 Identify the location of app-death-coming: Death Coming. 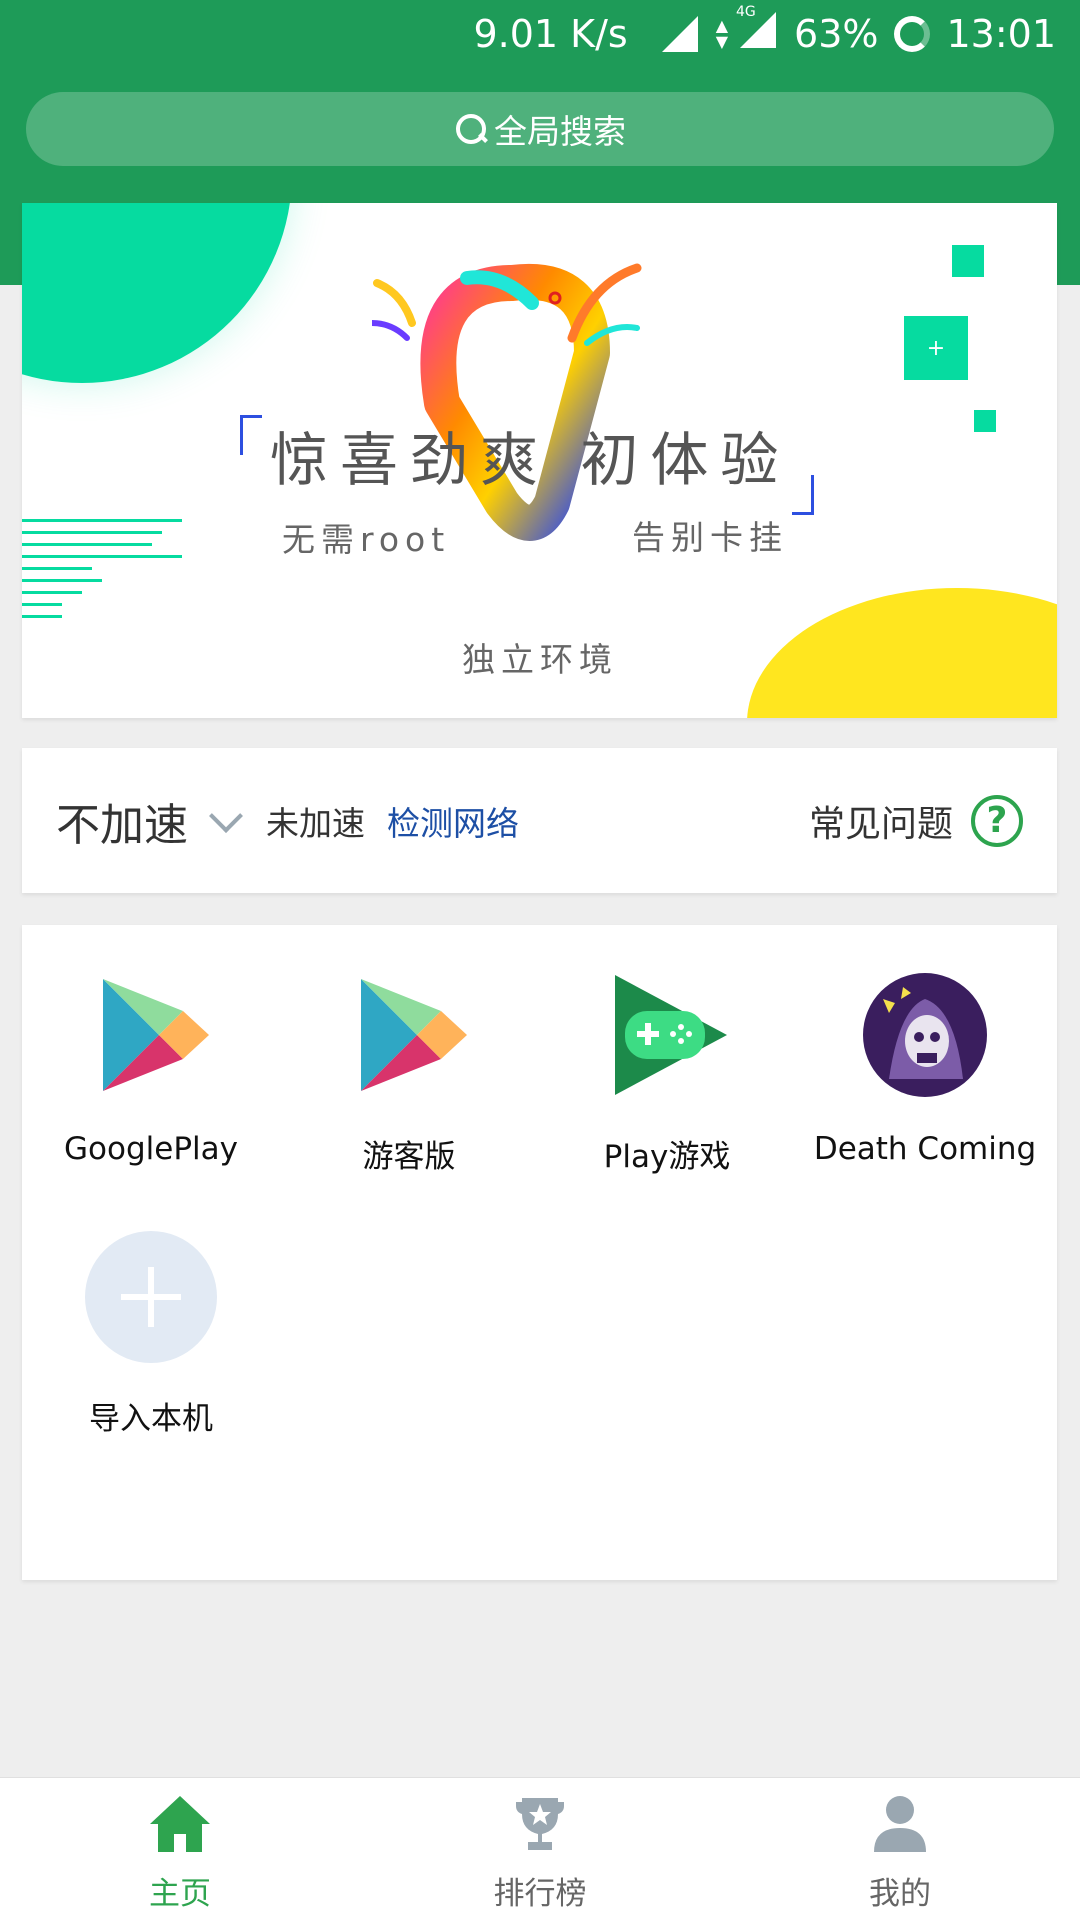
(925, 1068).